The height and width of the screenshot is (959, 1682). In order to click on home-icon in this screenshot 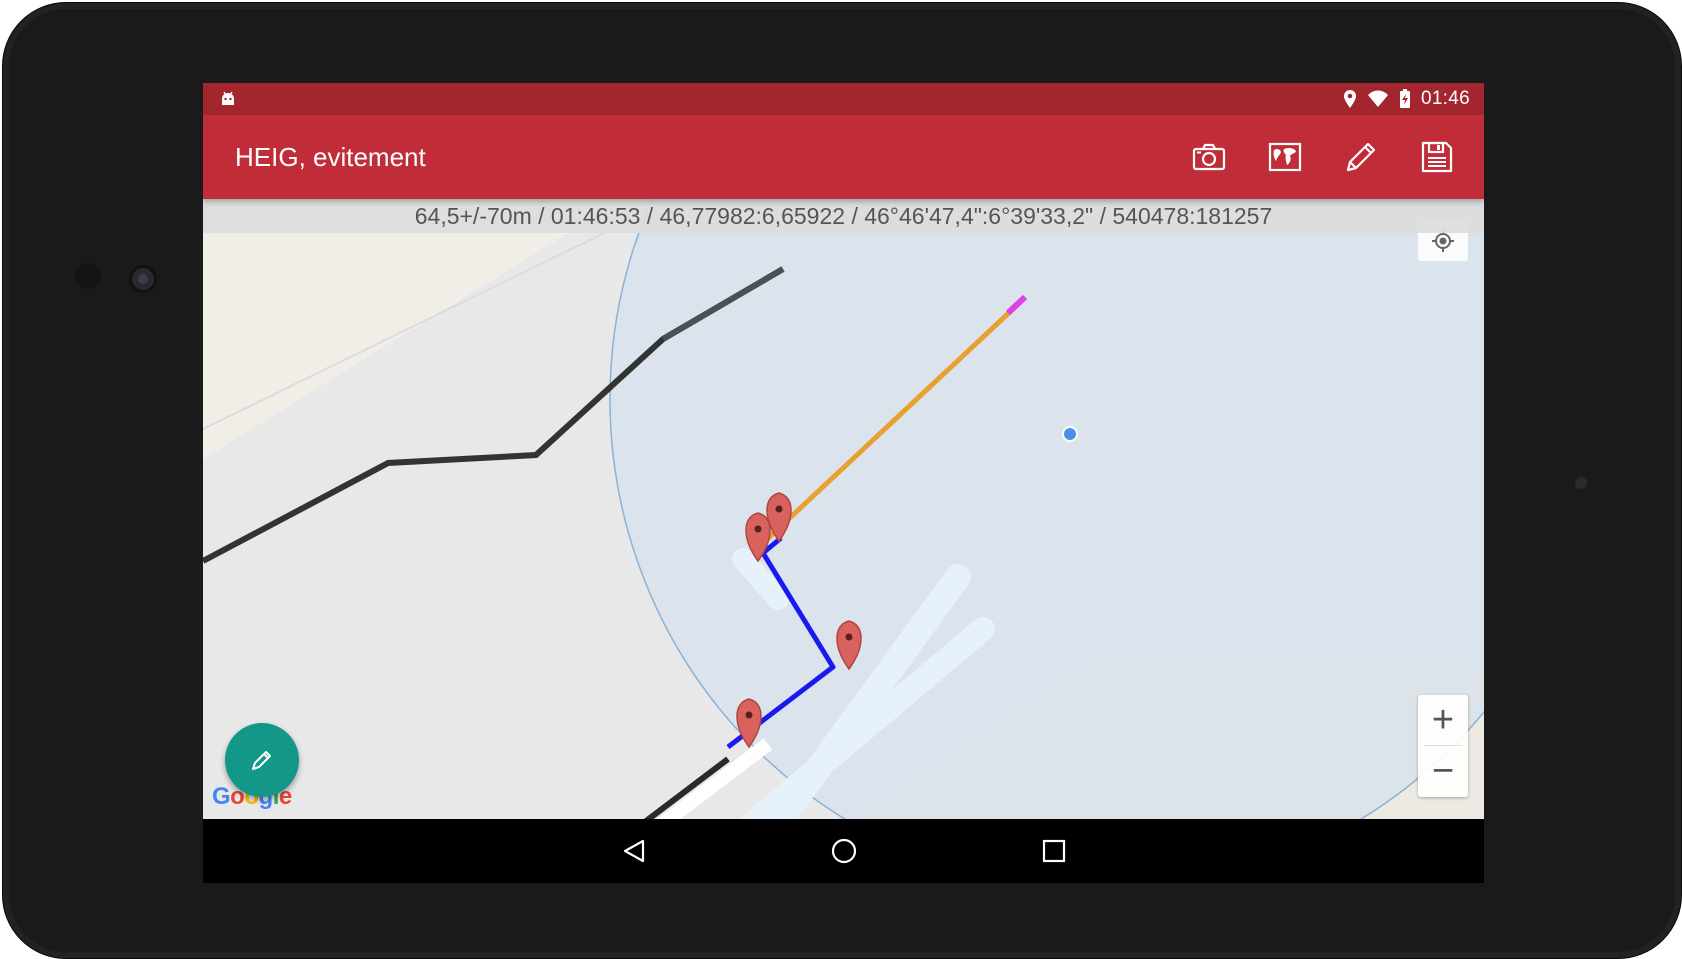, I will do `click(843, 851)`.